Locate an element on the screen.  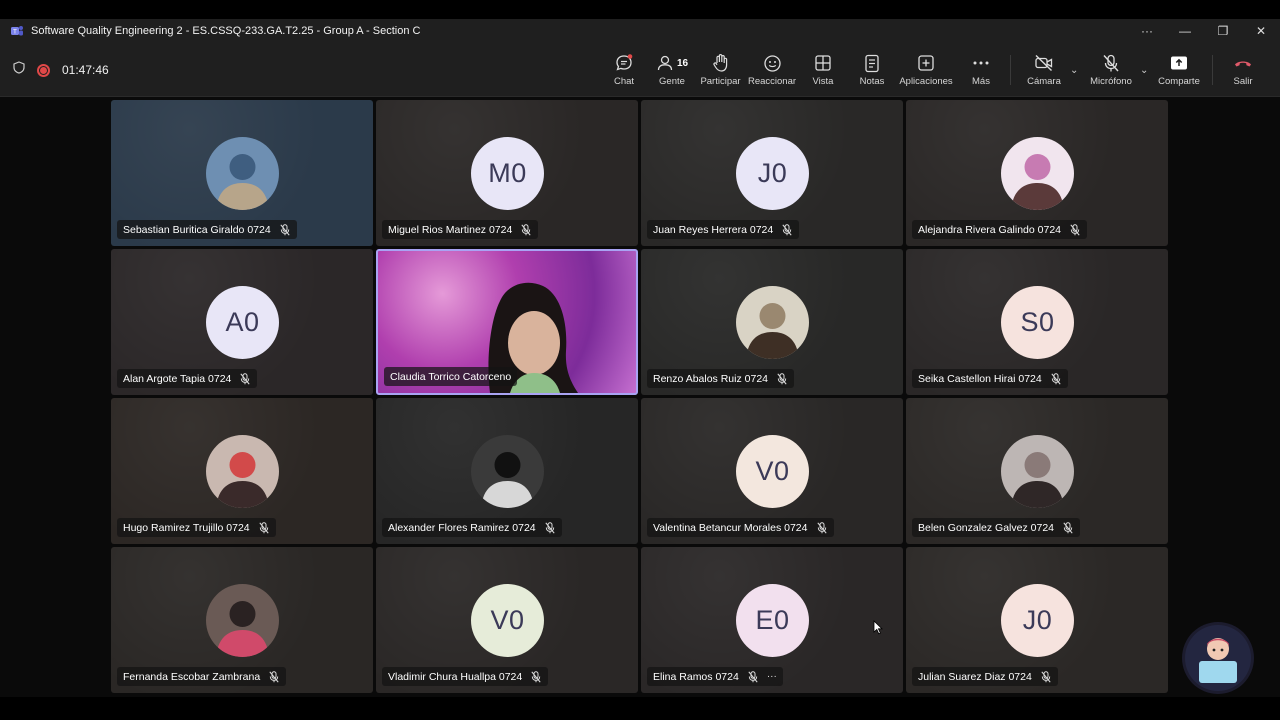
add-app-icon is located at coordinates (926, 63).